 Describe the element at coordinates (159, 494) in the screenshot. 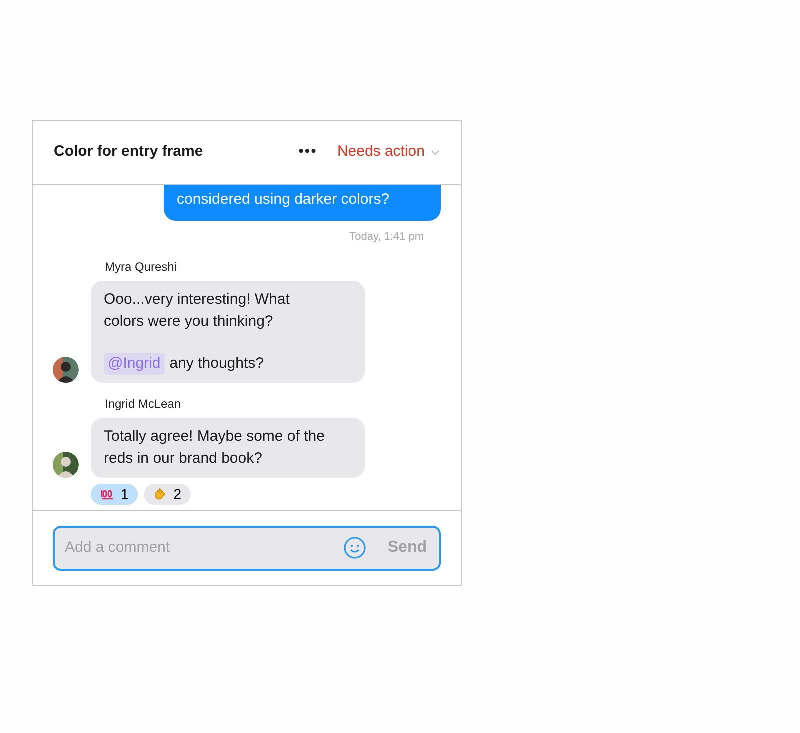

I see `clapping-hands-icon` at that location.